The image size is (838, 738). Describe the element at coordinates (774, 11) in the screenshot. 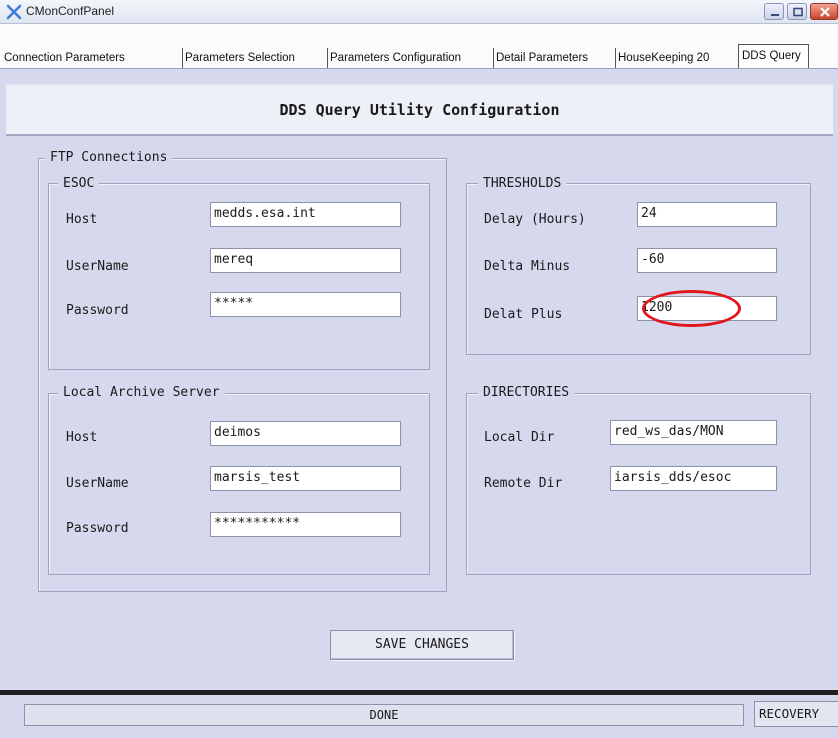

I see `minimize-button` at that location.